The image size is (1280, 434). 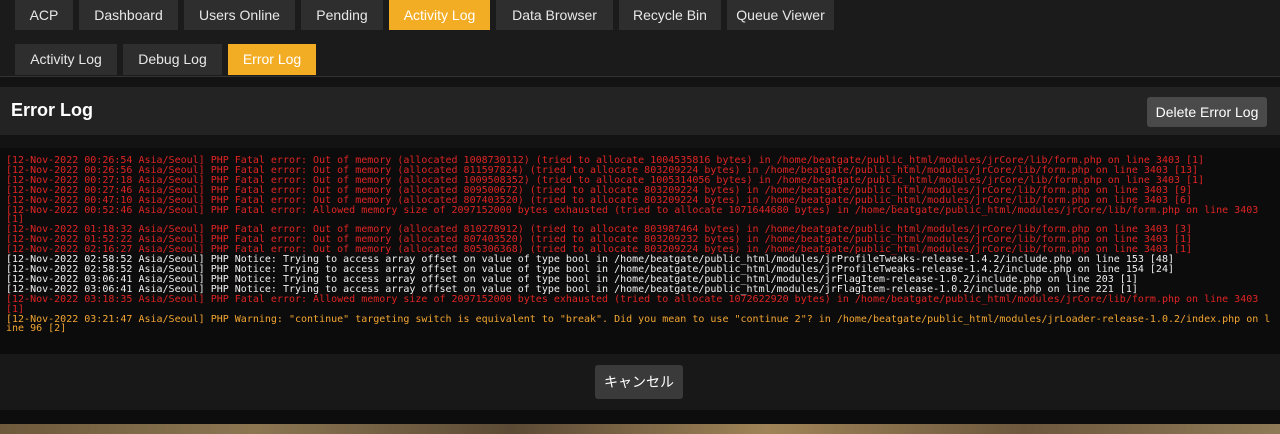 What do you see at coordinates (239, 15) in the screenshot?
I see `tab-users-online: Users Online` at bounding box center [239, 15].